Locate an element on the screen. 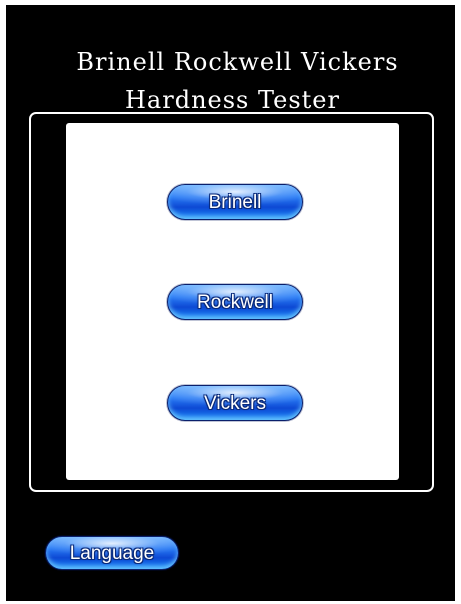 This screenshot has width=461, height=604. brinell-button-label: Brinell is located at coordinates (235, 202).